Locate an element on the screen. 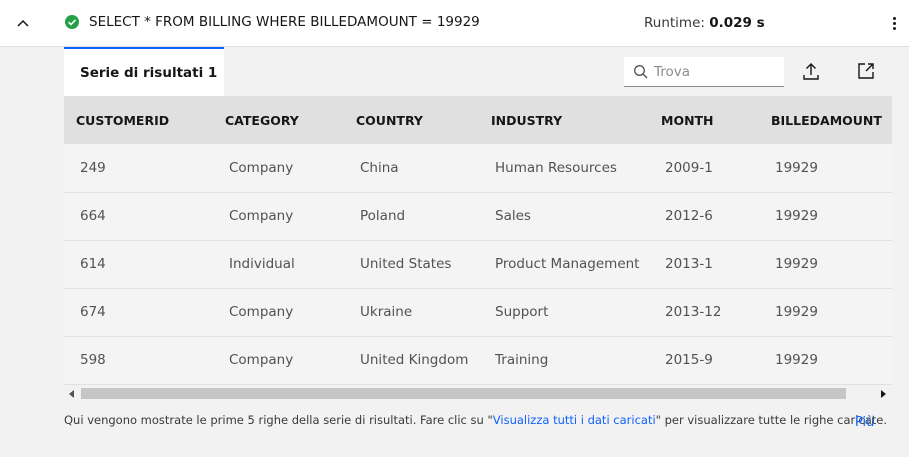 This screenshot has height=457, width=909. table-cell: 2013-12 is located at coordinates (693, 312).